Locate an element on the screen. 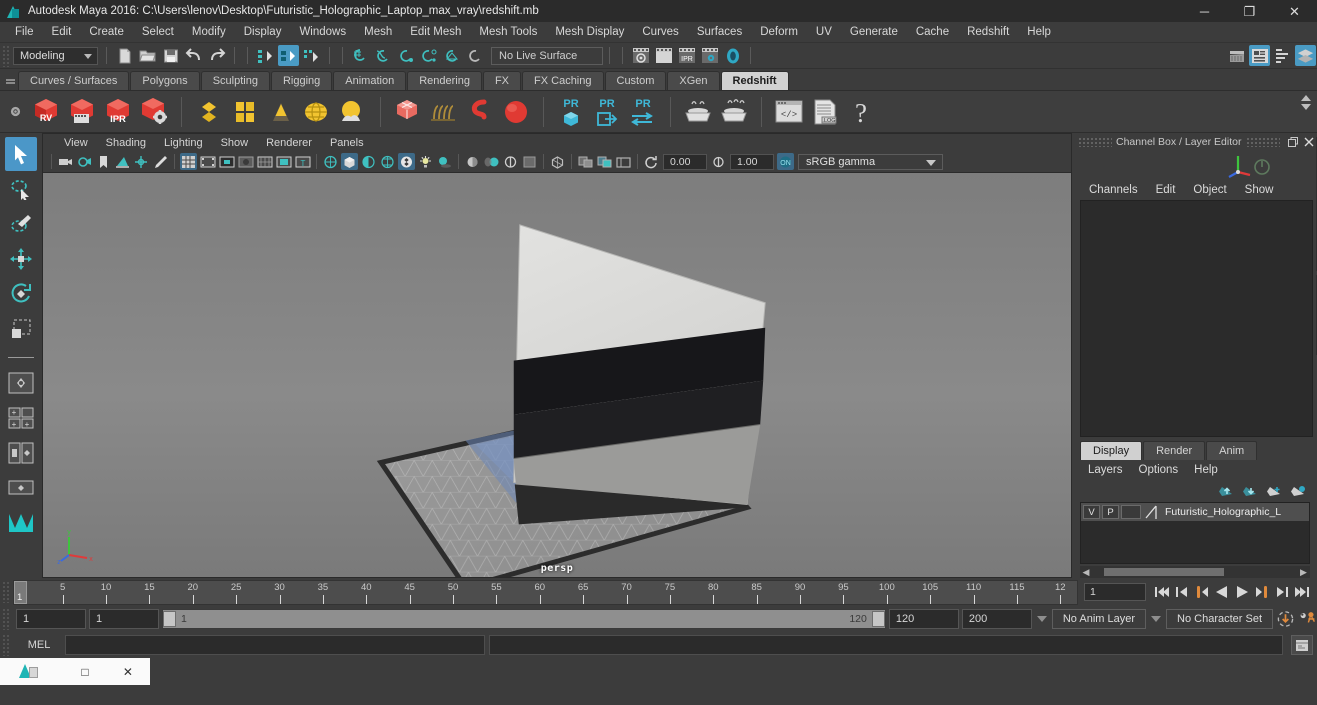 This screenshot has height=705, width=1317. select-by-hierarchy-icon is located at coordinates (265, 55).